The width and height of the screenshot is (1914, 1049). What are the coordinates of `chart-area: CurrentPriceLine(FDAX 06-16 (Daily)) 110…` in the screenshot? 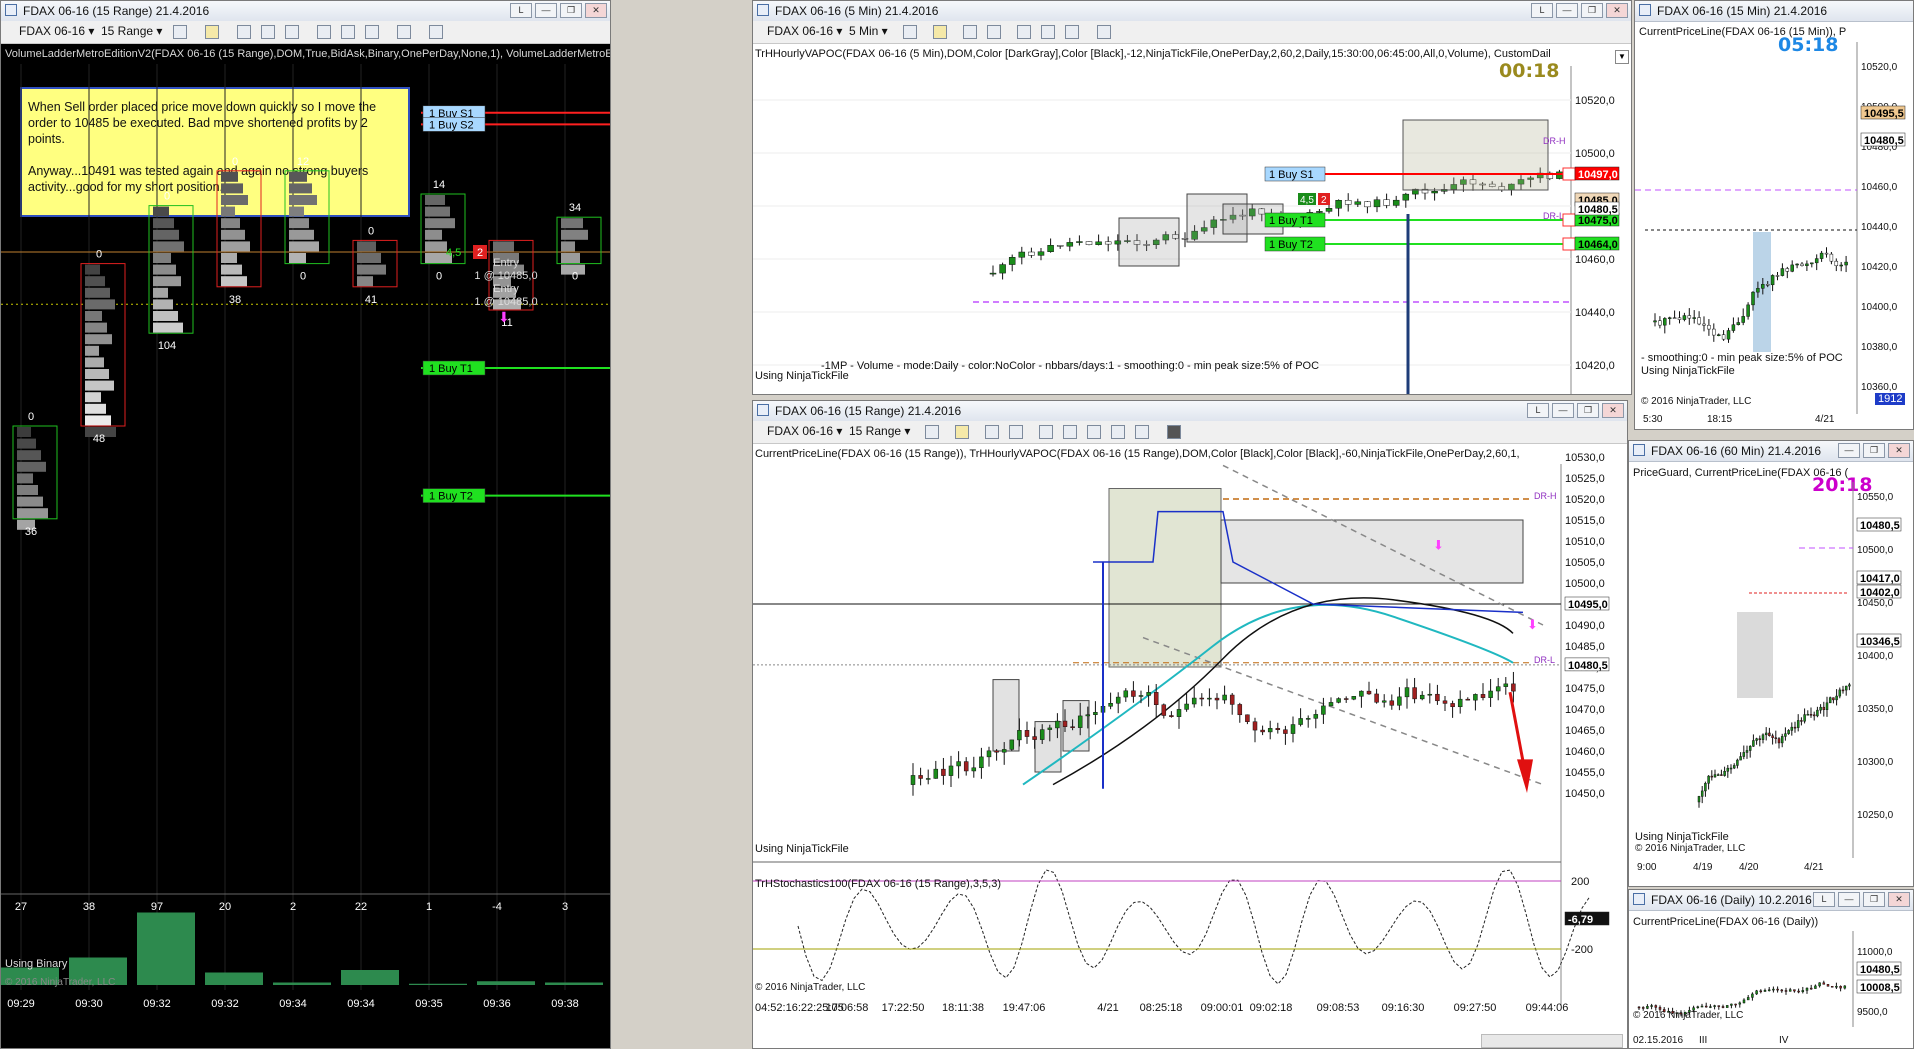 It's located at (1771, 979).